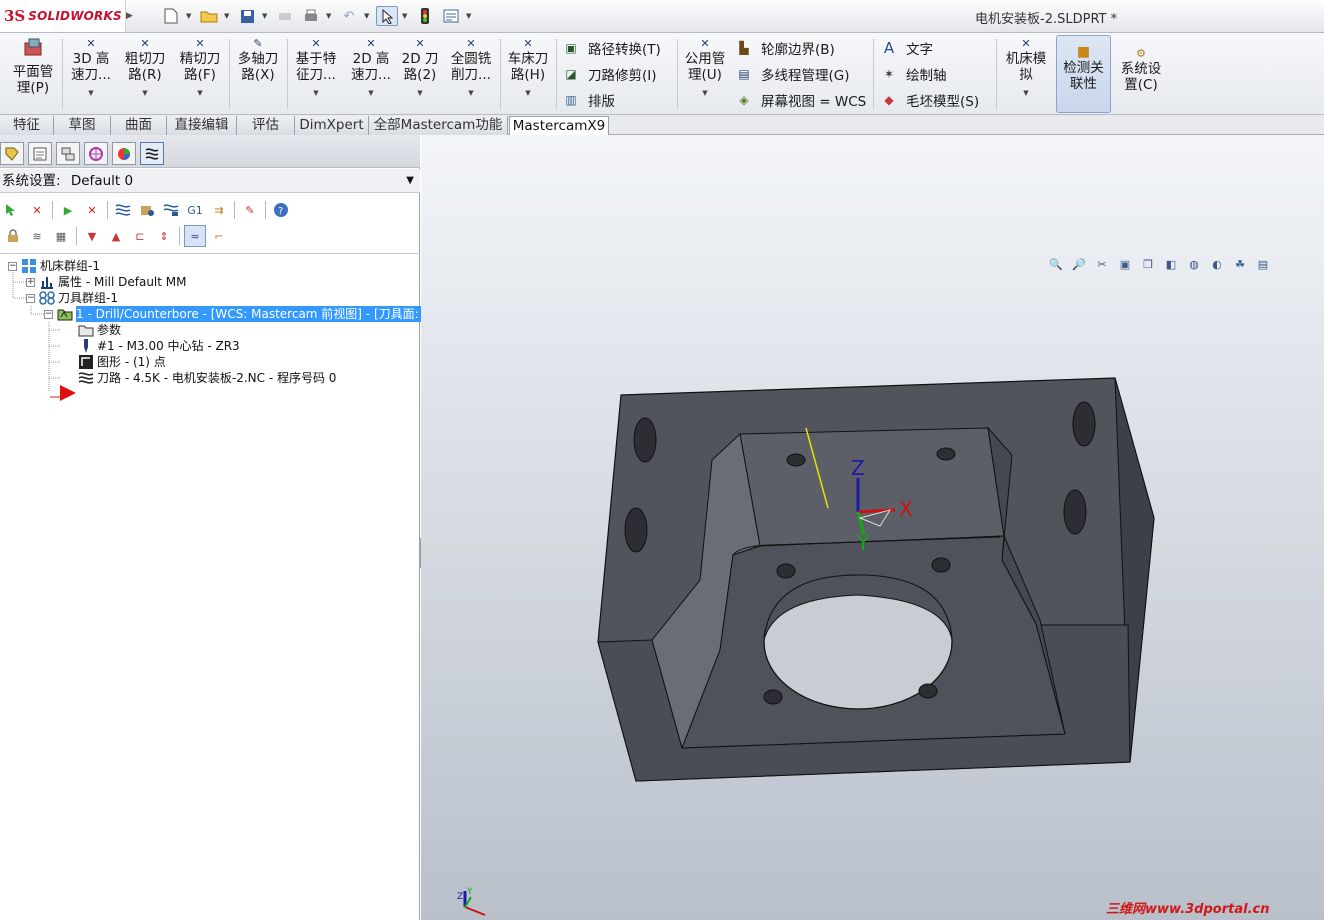  I want to click on expand-icon: +, so click(30, 282).